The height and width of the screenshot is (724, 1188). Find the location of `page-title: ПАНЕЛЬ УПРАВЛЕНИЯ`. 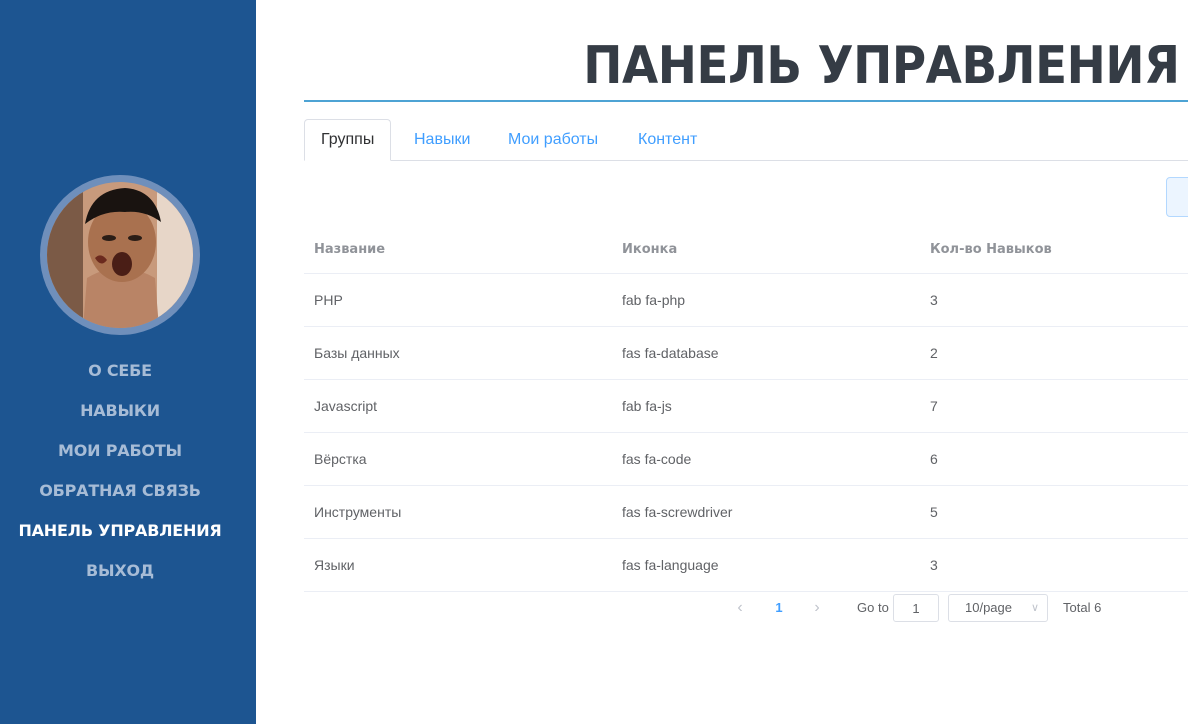

page-title: ПАНЕЛЬ УПРАВЛЕНИЯ is located at coordinates (882, 66).